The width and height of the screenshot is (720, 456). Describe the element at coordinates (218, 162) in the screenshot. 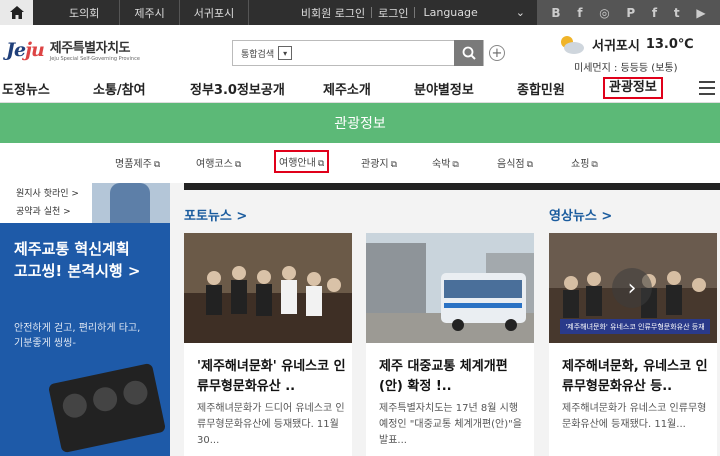

I see `subnav-item-course: 여행코스 ⧉` at that location.